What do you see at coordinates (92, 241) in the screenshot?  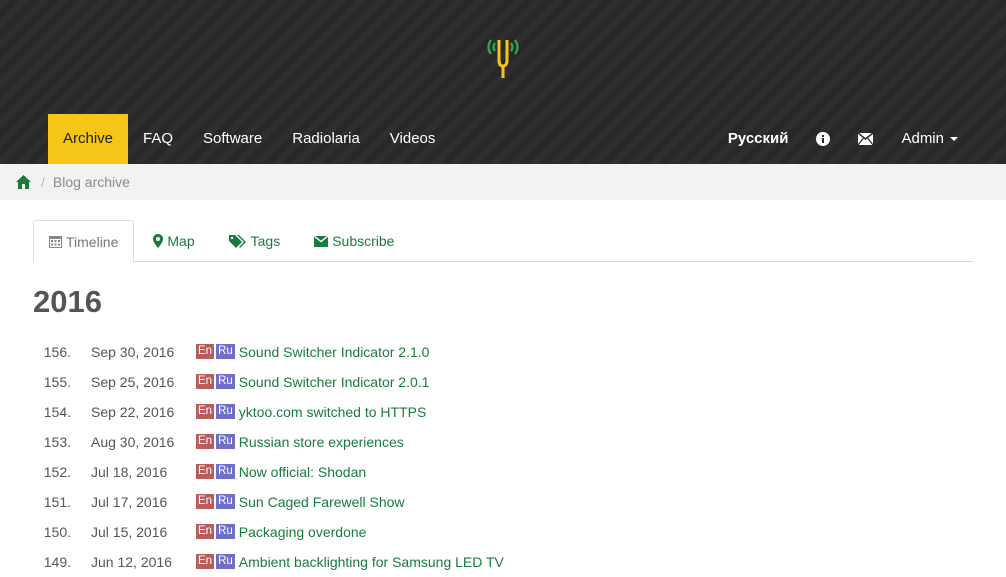 I see `tab-timeline-label: Timeline` at bounding box center [92, 241].